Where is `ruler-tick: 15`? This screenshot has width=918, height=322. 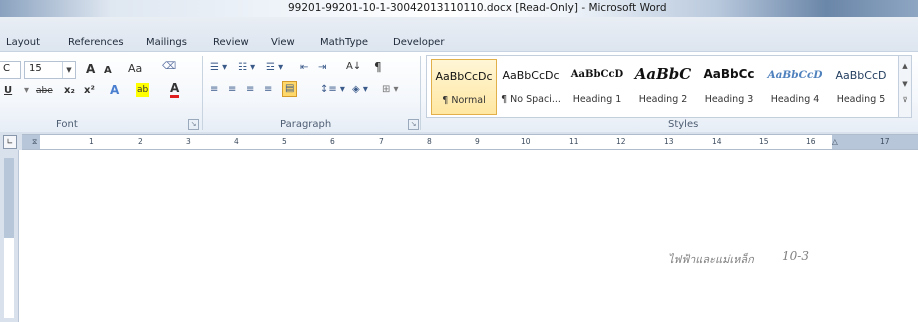 ruler-tick: 15 is located at coordinates (764, 141).